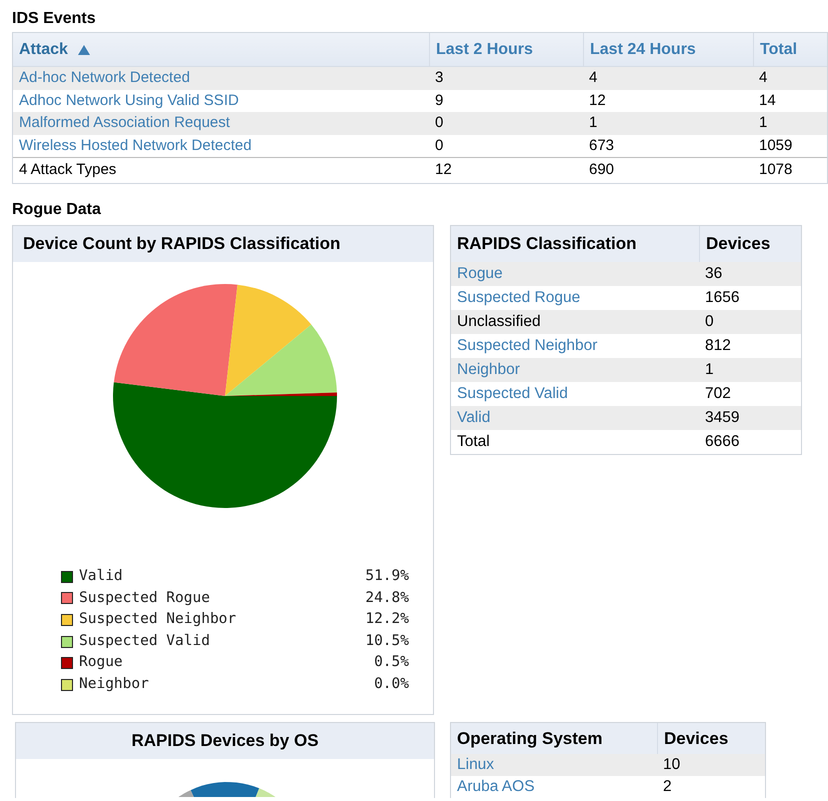 Image resolution: width=828 pixels, height=801 pixels. I want to click on table-link: Linux, so click(475, 765).